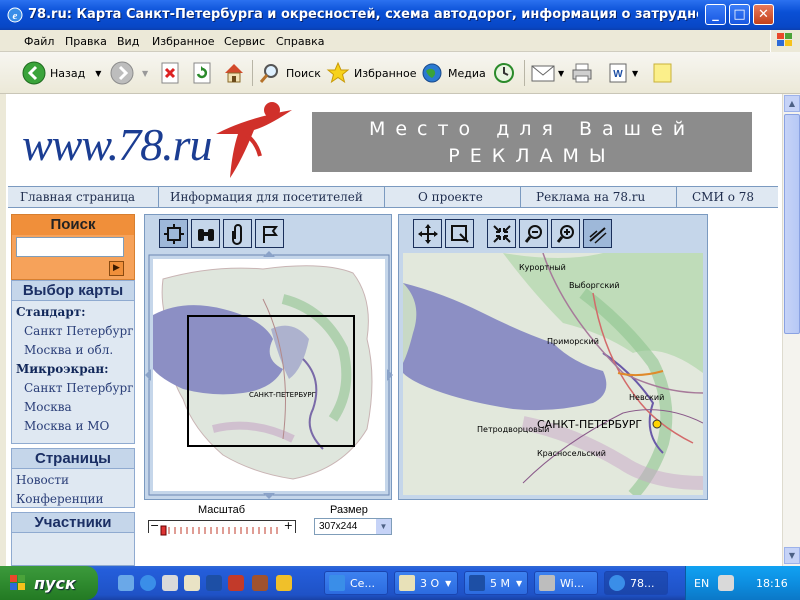 This screenshot has height=600, width=800. Describe the element at coordinates (635, 73) in the screenshot. I see `edit-dropdown-icon: ▼` at that location.